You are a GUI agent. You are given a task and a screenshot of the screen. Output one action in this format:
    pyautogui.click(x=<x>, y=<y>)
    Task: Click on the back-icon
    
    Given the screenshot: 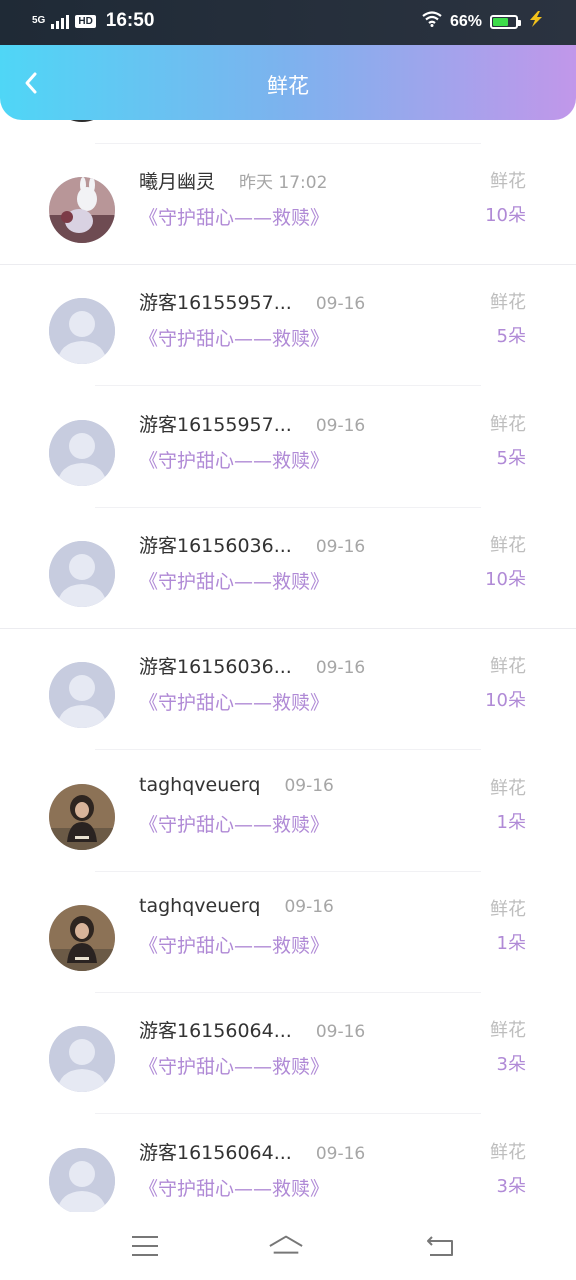 What is the action you would take?
    pyautogui.click(x=440, y=1246)
    